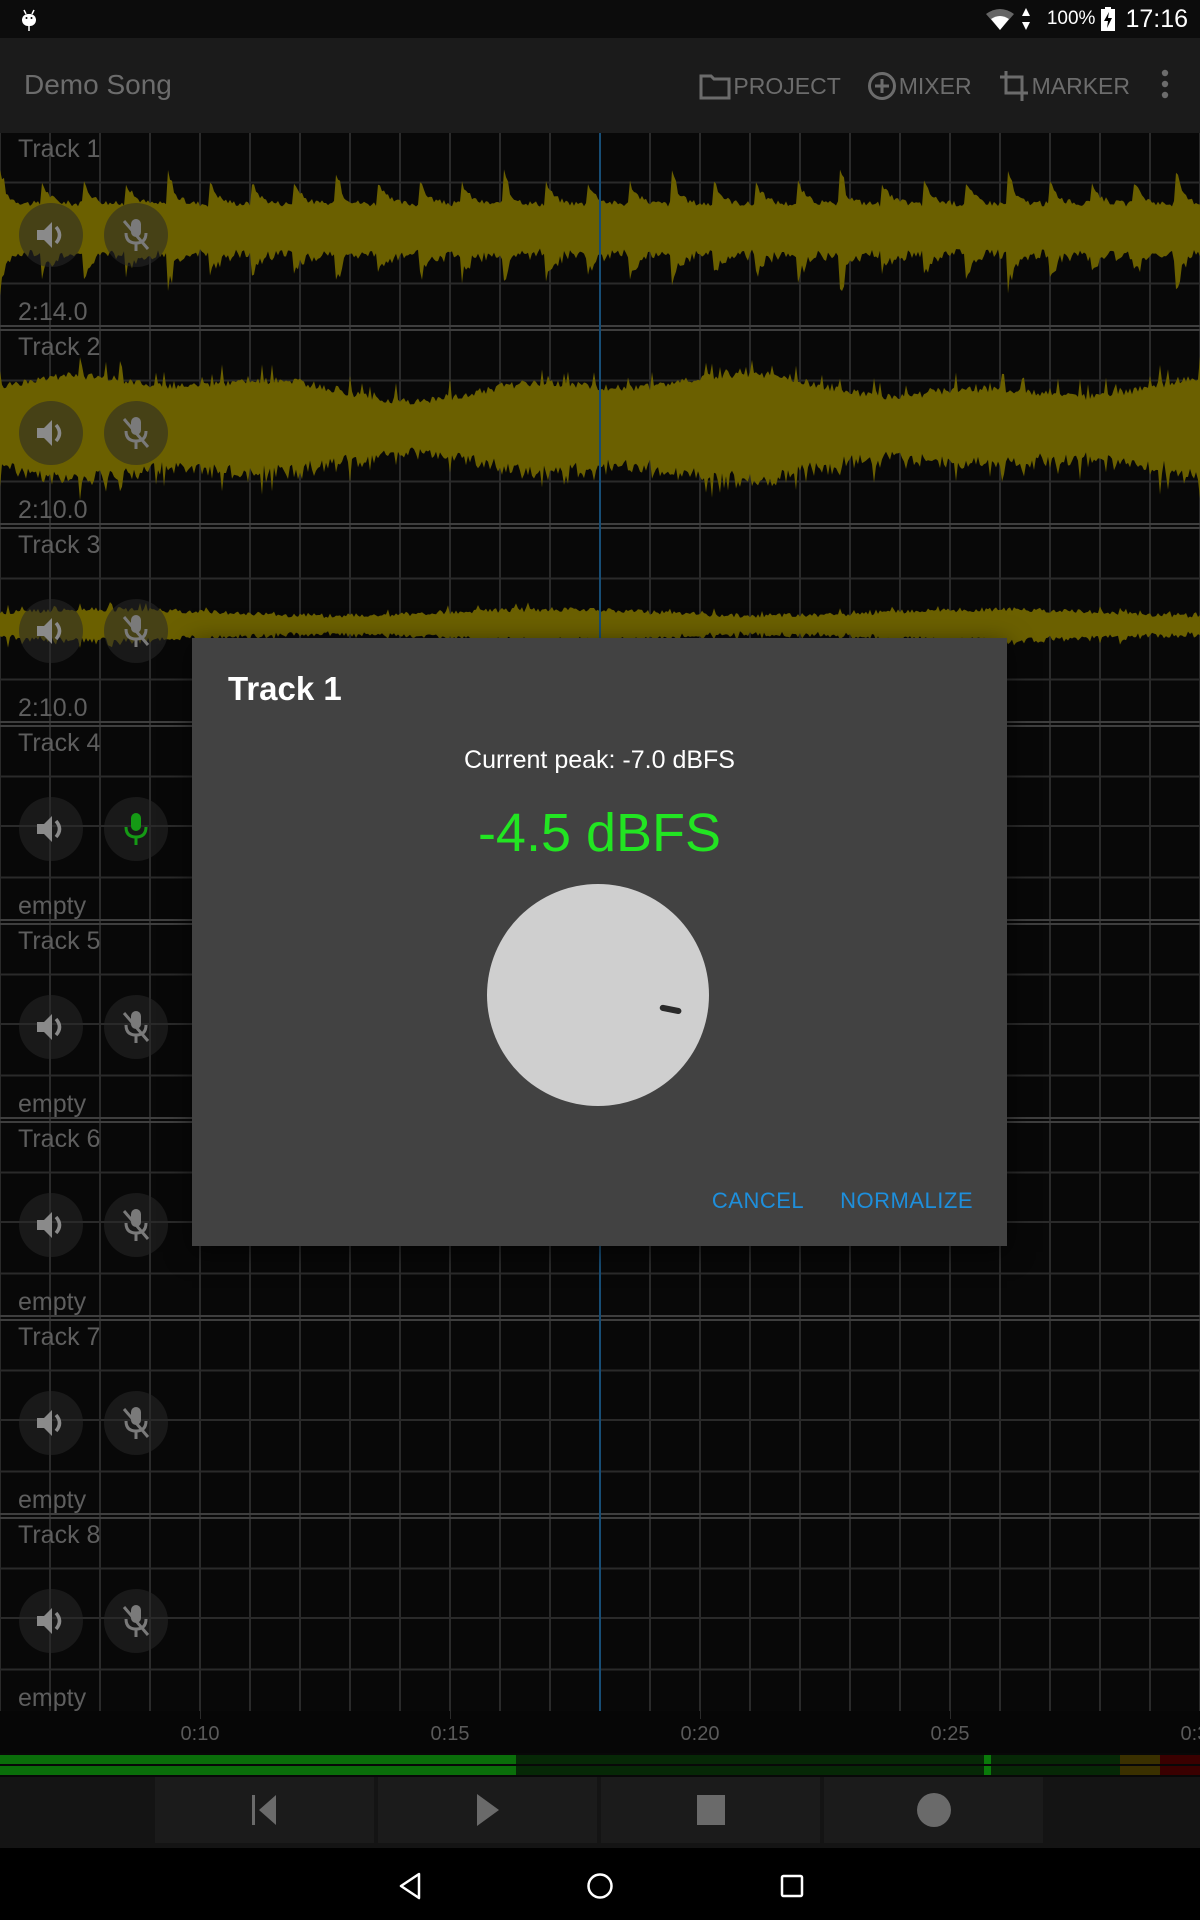 The width and height of the screenshot is (1200, 1920). Describe the element at coordinates (59, 1535) in the screenshot. I see `track-name: Track 8` at that location.